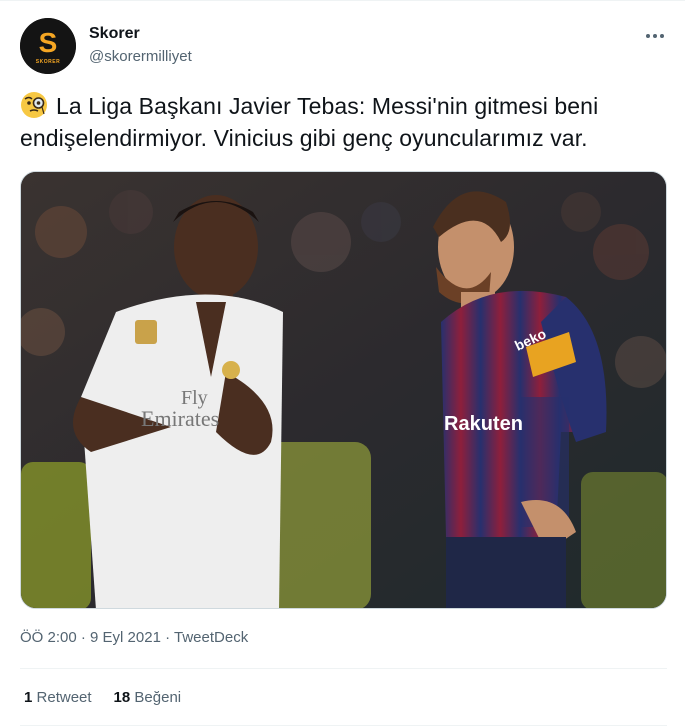 This screenshot has width=685, height=726. What do you see at coordinates (122, 697) in the screenshot?
I see `likes-count: 18` at bounding box center [122, 697].